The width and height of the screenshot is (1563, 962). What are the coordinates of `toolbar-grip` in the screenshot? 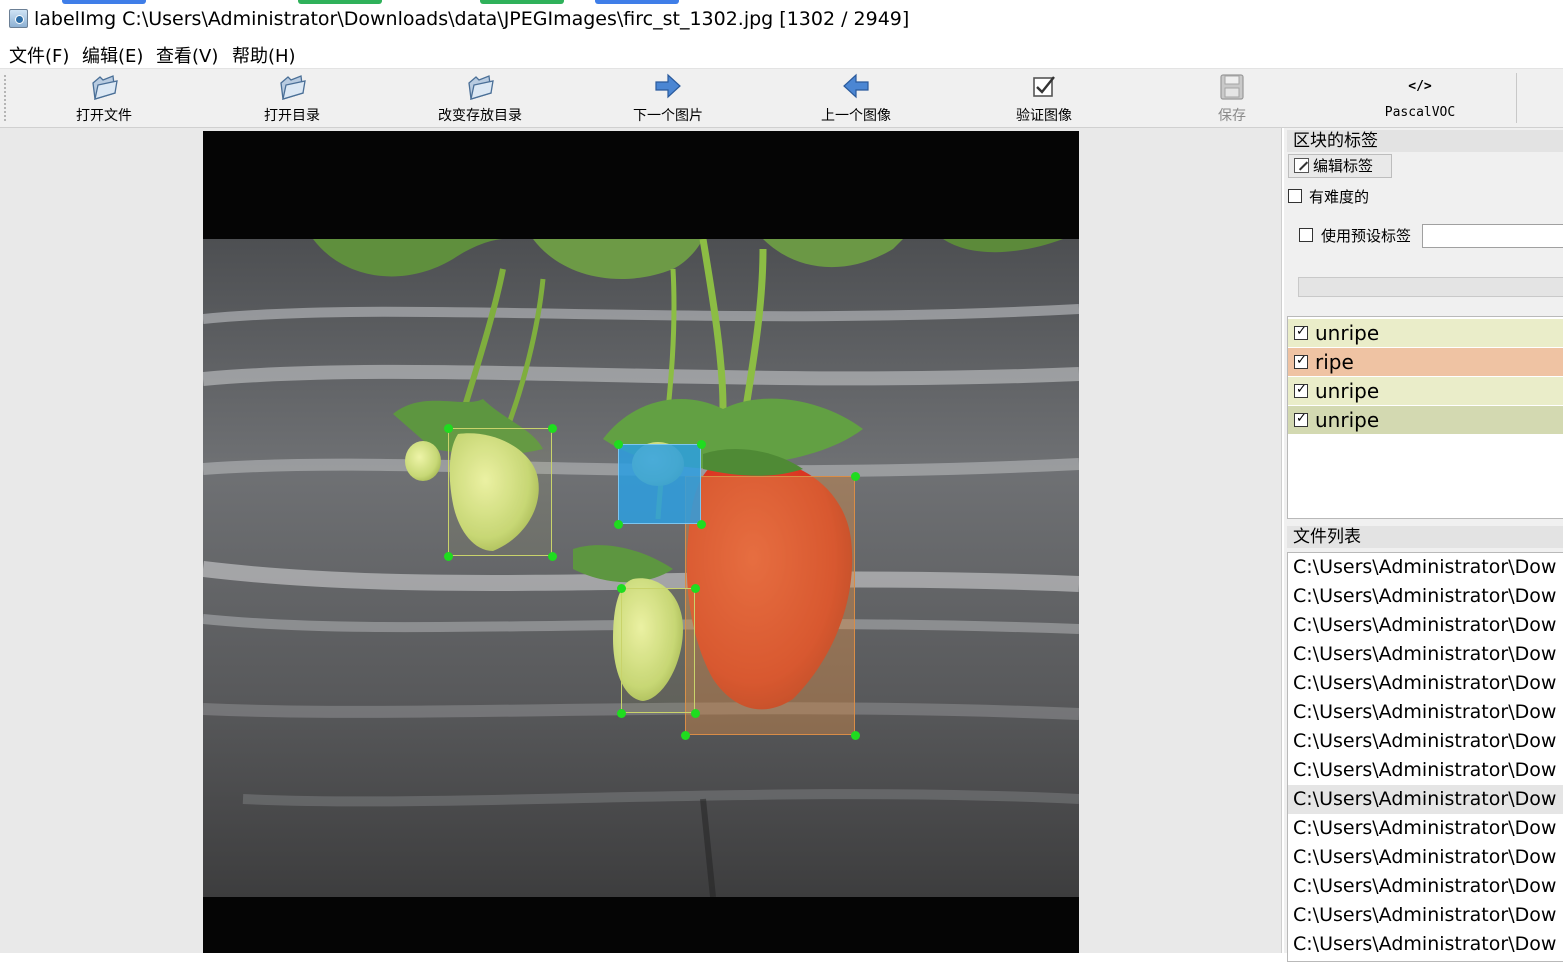 It's located at (5, 98).